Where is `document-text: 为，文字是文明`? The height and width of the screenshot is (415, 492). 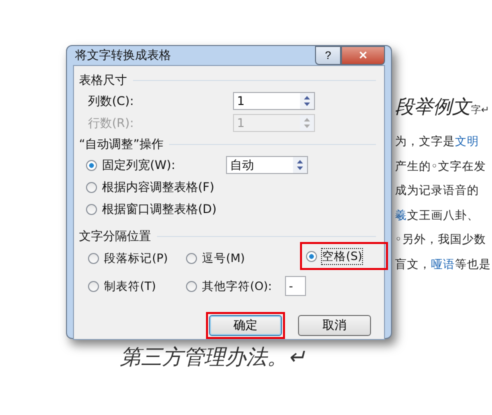 document-text: 为，文字是文明 is located at coordinates (437, 142).